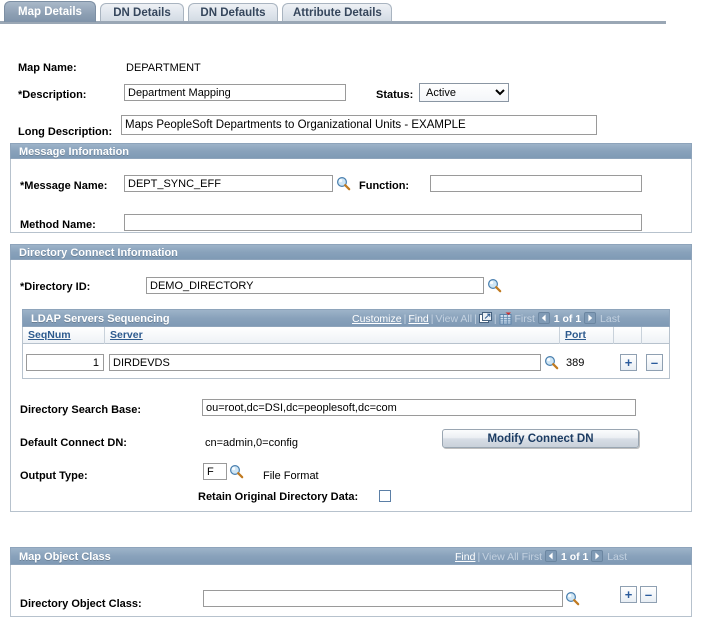 The height and width of the screenshot is (623, 711). I want to click on moc-find-link: Find, so click(465, 557).